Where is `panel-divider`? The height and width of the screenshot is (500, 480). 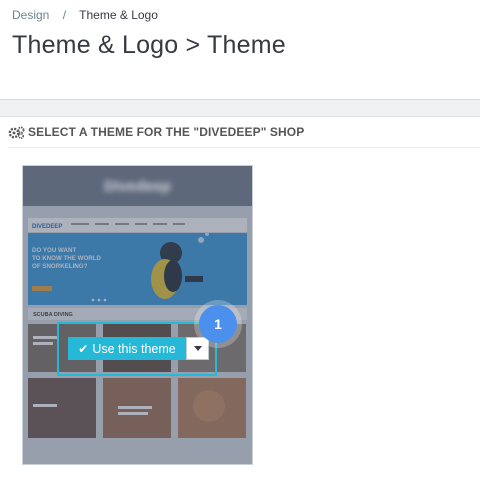 panel-divider is located at coordinates (244, 147).